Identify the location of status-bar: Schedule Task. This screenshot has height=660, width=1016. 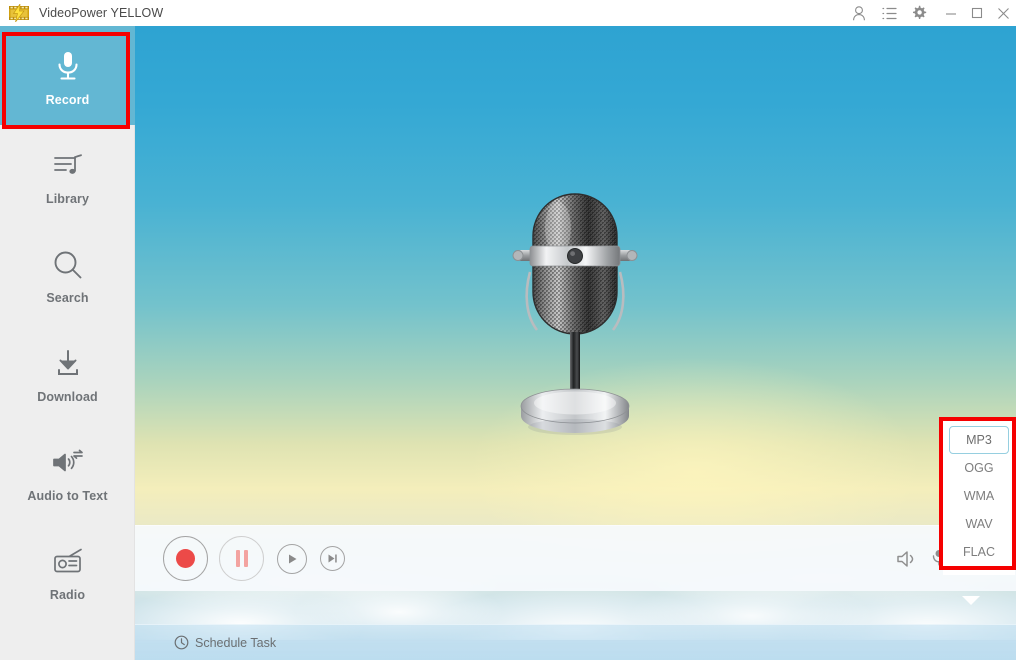
(575, 642).